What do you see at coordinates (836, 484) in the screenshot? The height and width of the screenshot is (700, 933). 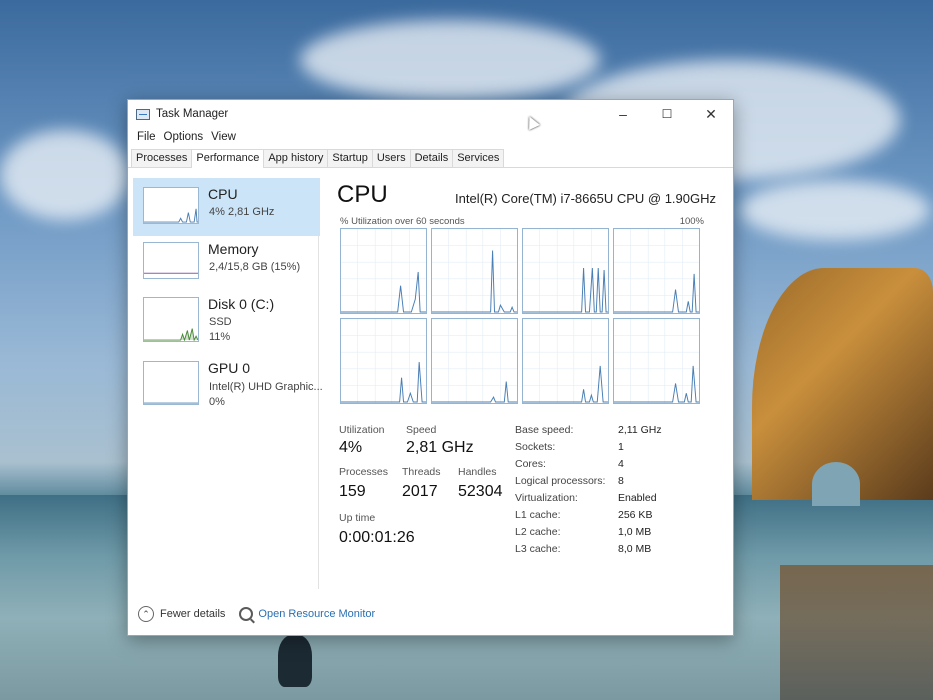 I see `rock-arch-opening` at bounding box center [836, 484].